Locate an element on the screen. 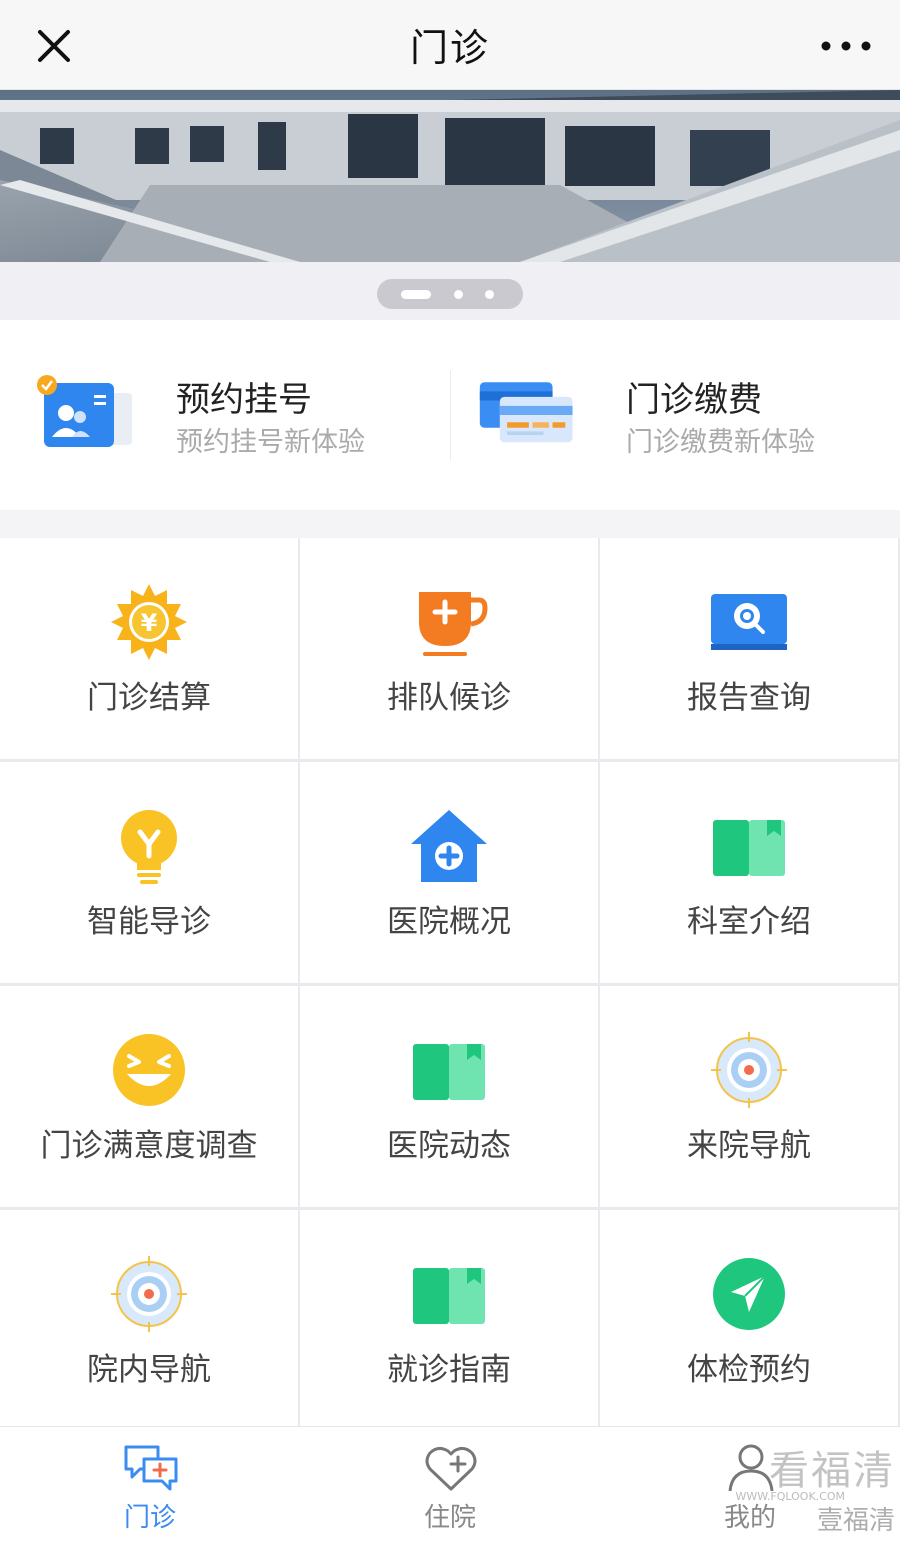  grid-item-label: 门诊满意度调查 is located at coordinates (149, 1146).